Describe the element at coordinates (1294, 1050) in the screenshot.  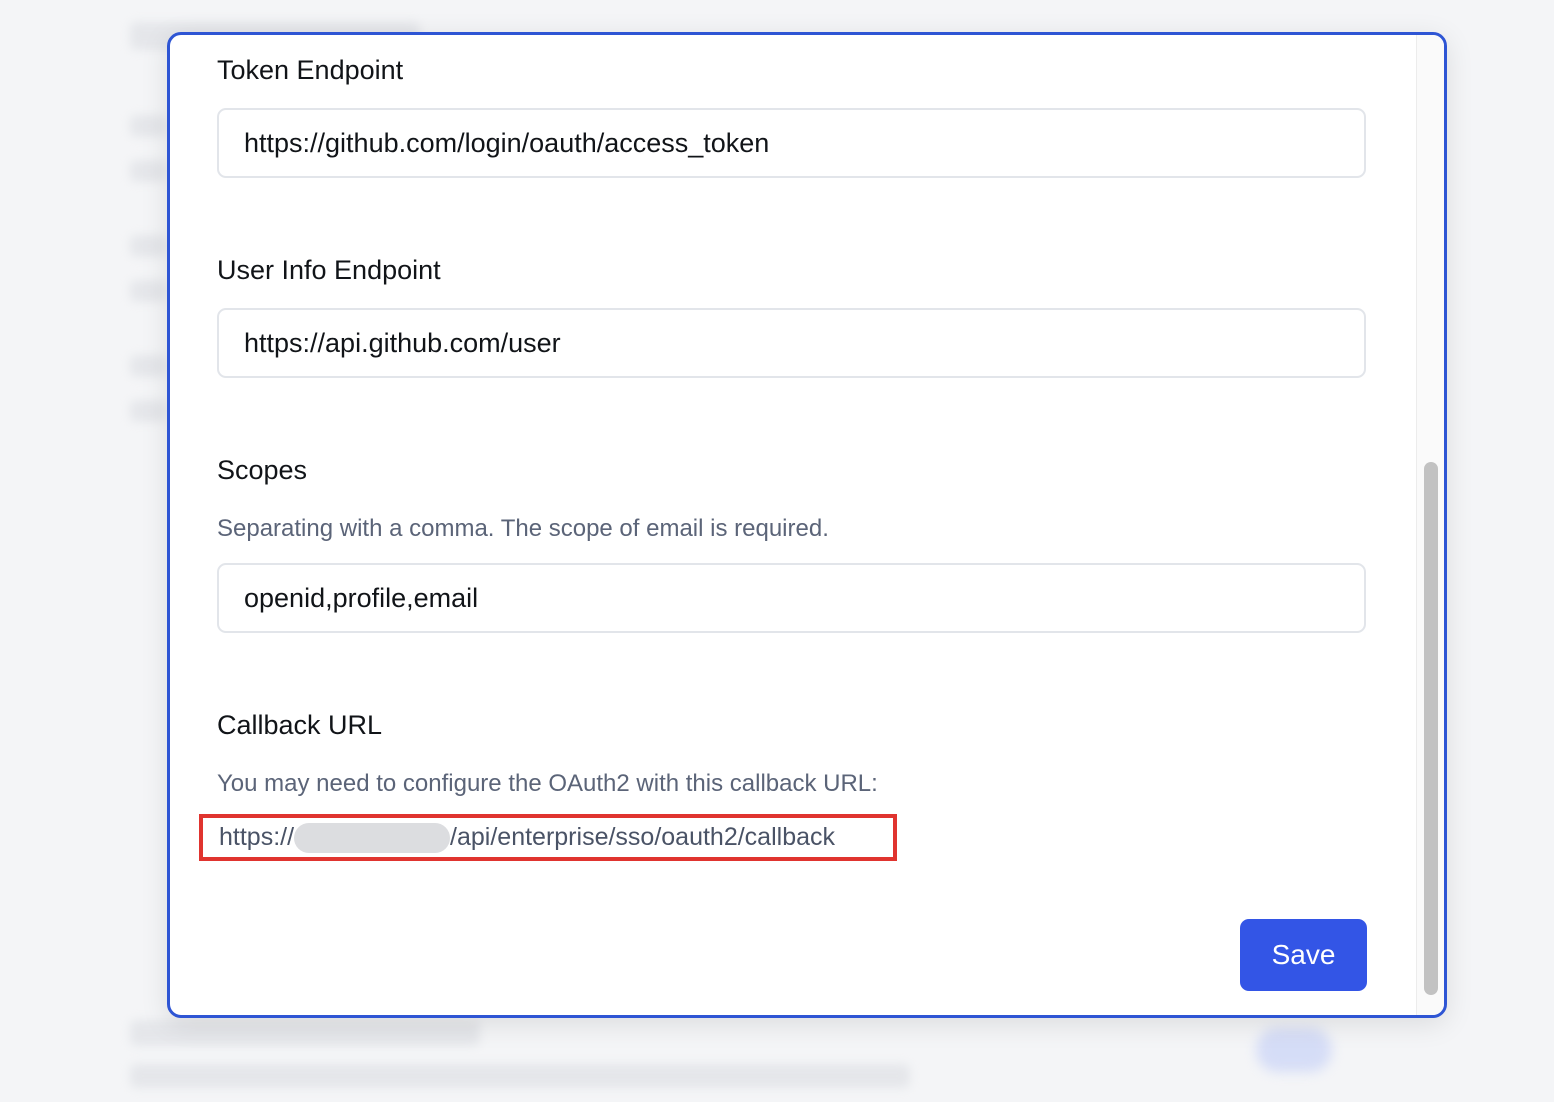
I see `background-toggle` at that location.